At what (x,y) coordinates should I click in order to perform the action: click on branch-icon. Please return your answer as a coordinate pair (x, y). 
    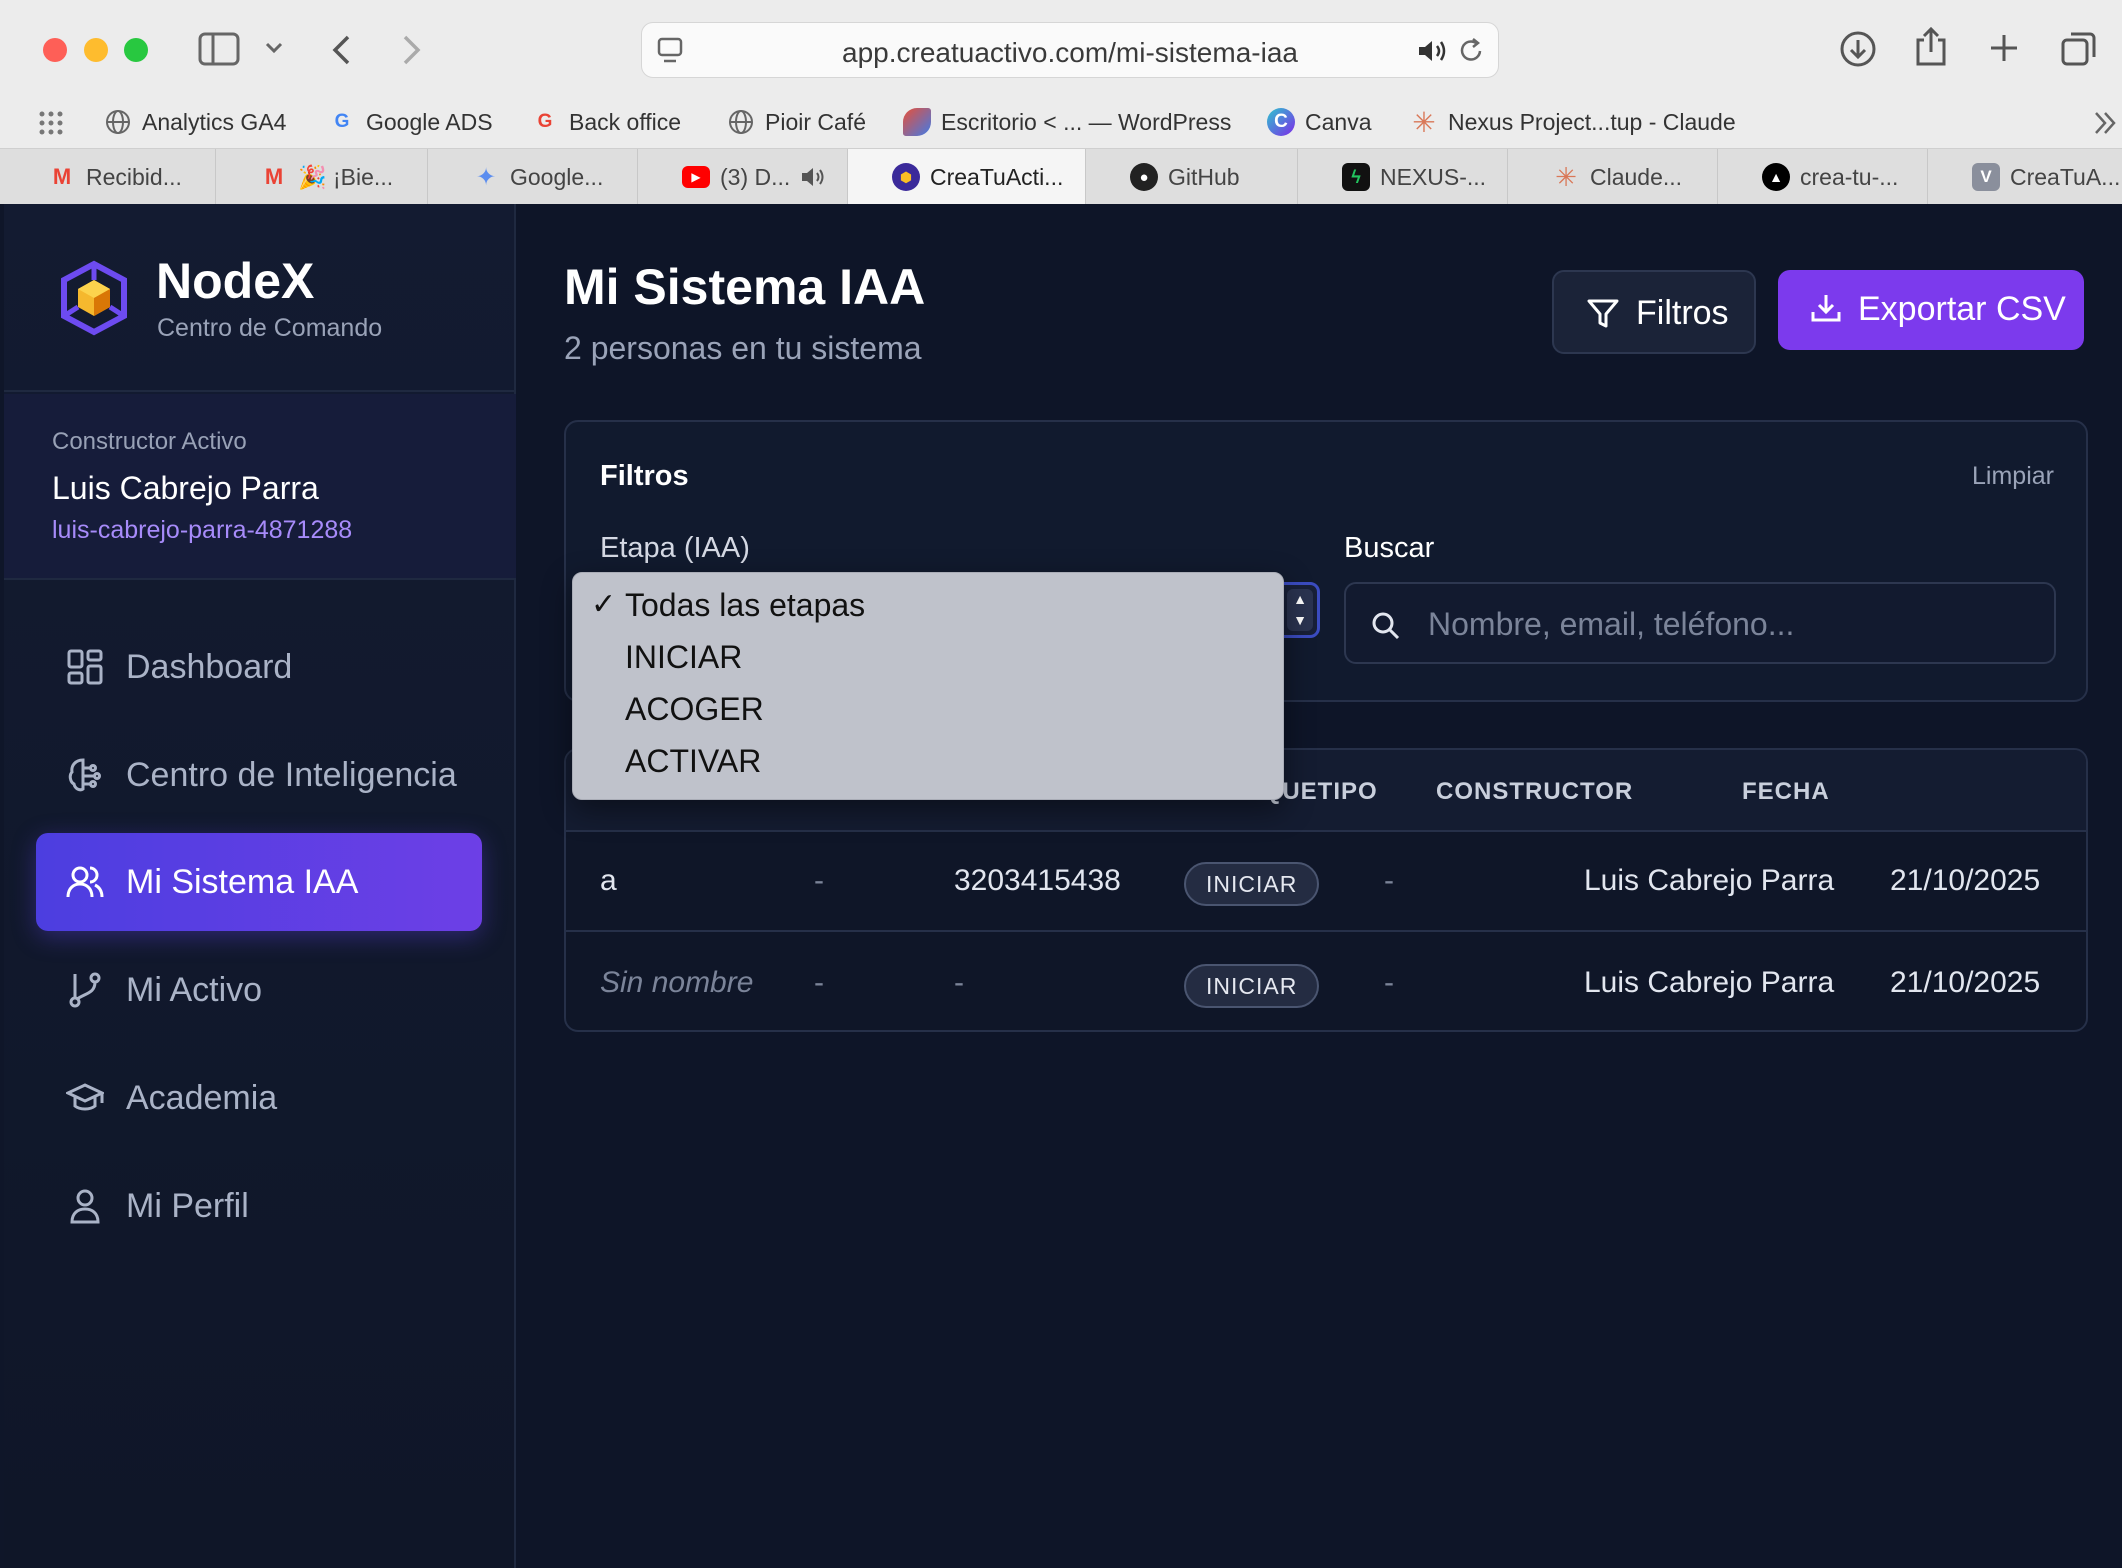
    Looking at the image, I should click on (85, 990).